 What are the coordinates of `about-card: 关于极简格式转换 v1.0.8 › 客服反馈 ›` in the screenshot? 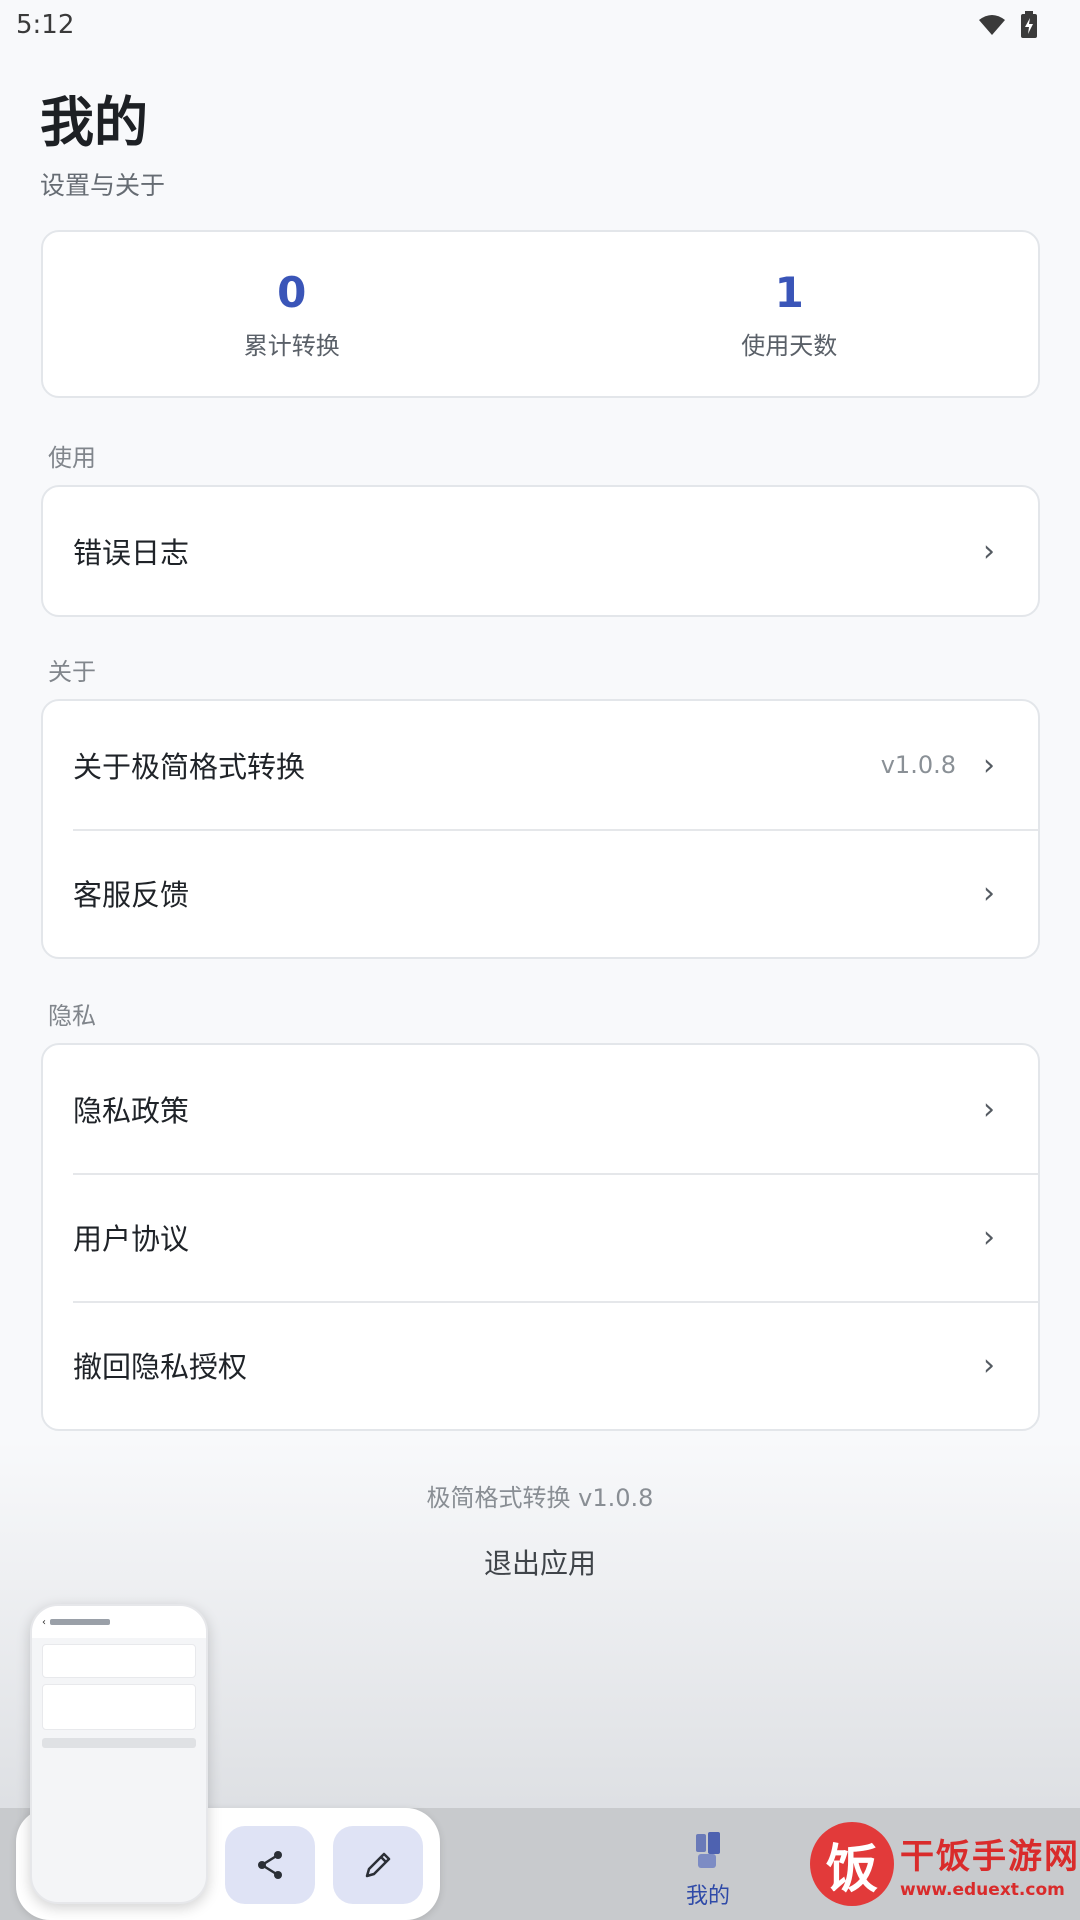 It's located at (540, 829).